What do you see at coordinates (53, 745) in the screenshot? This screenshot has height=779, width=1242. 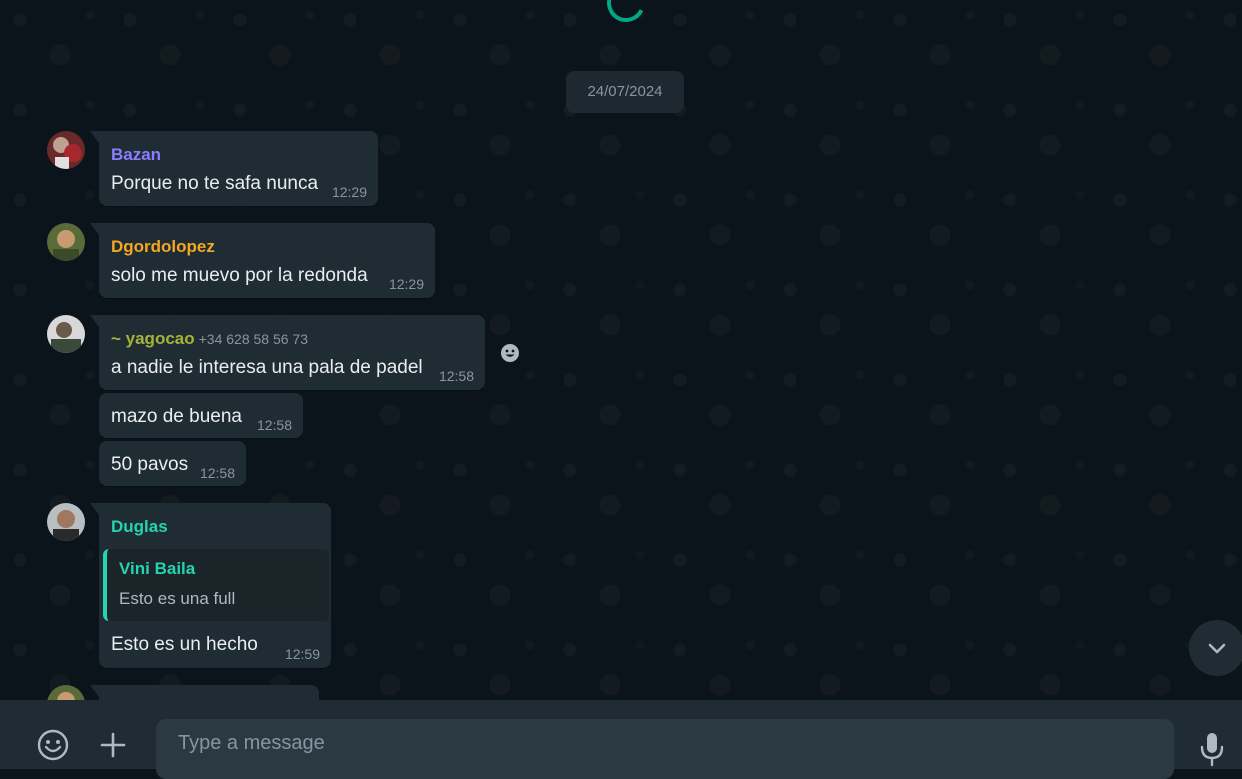 I see `emoji-icon` at bounding box center [53, 745].